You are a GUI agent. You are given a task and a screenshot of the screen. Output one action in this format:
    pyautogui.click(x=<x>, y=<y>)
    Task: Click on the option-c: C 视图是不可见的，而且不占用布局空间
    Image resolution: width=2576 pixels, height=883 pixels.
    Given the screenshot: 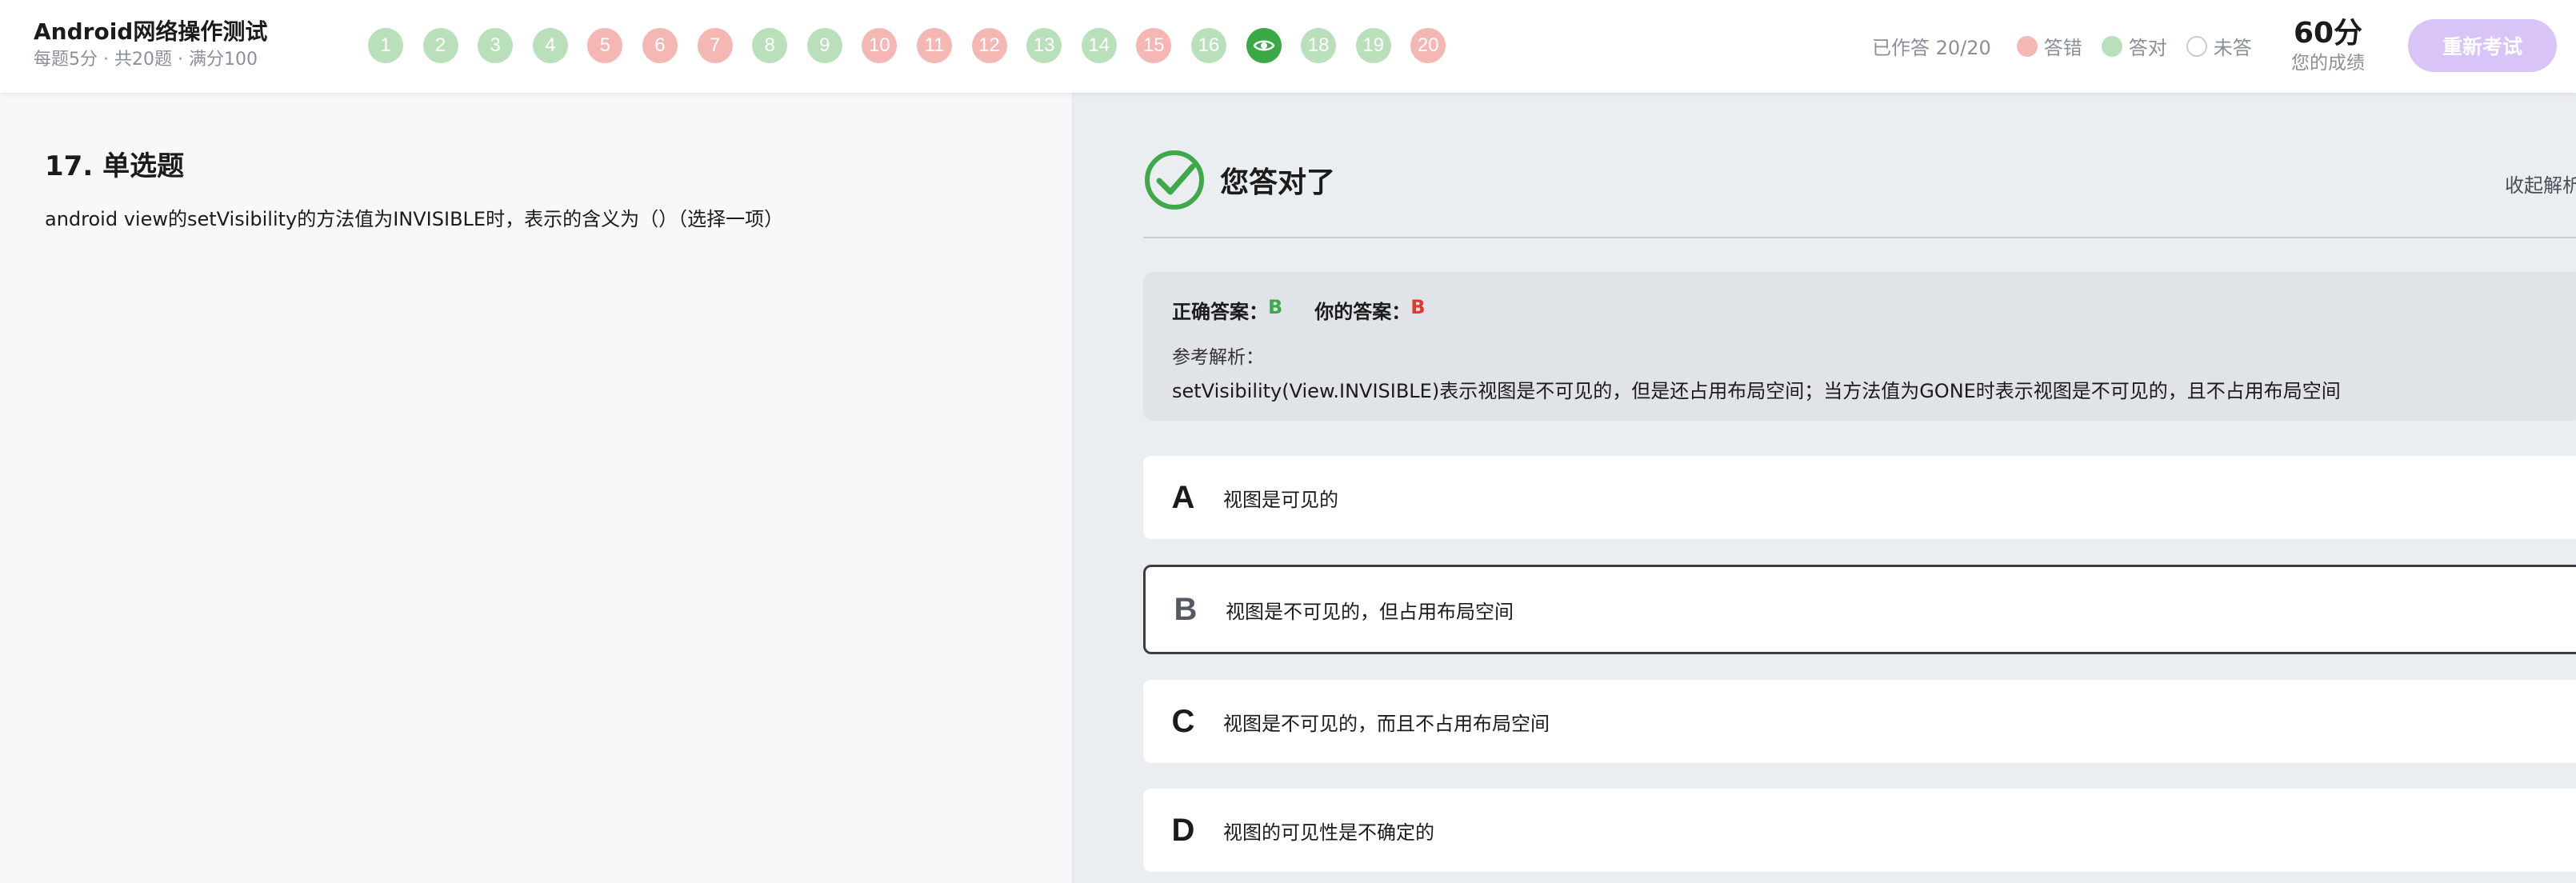 What is the action you would take?
    pyautogui.click(x=1859, y=721)
    